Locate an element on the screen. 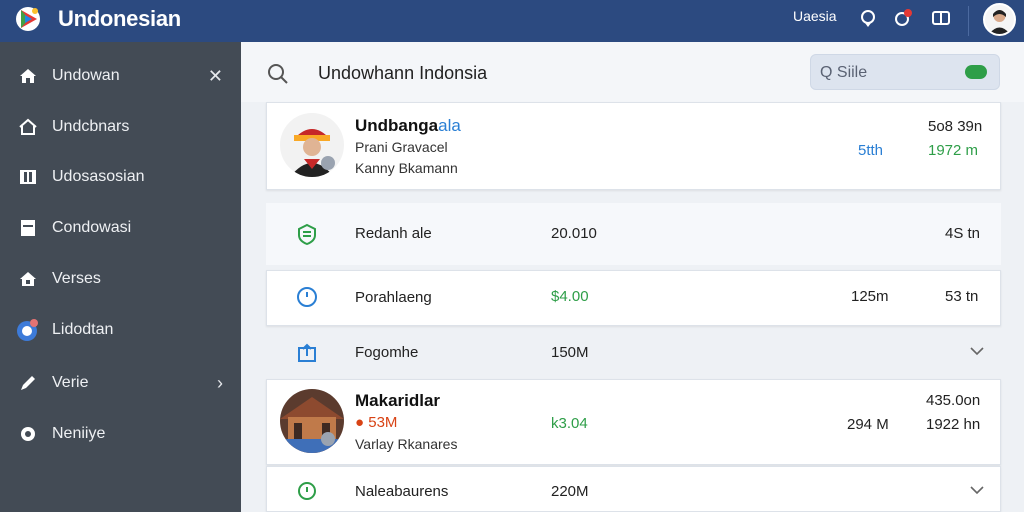 The width and height of the screenshot is (1024, 512). clock-icon is located at coordinates (307, 297).